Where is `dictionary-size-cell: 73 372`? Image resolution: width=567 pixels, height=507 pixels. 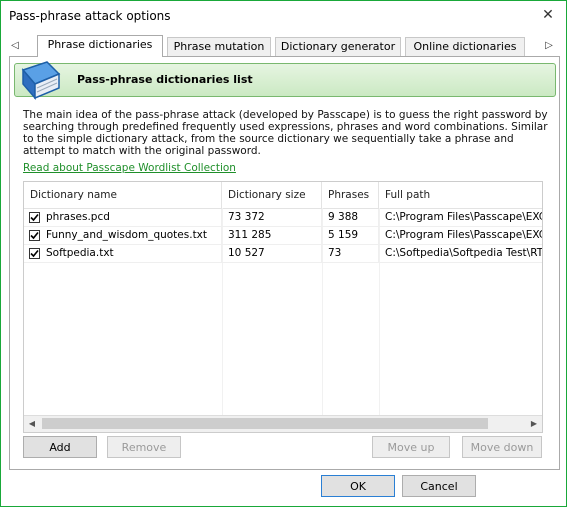 dictionary-size-cell: 73 372 is located at coordinates (272, 217).